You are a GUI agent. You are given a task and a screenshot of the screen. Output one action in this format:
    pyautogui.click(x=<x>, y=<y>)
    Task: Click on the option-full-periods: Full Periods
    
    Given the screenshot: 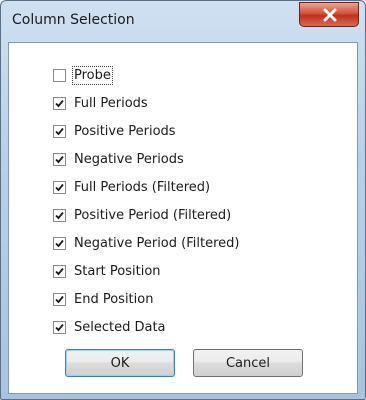 What is the action you would take?
    pyautogui.click(x=146, y=103)
    